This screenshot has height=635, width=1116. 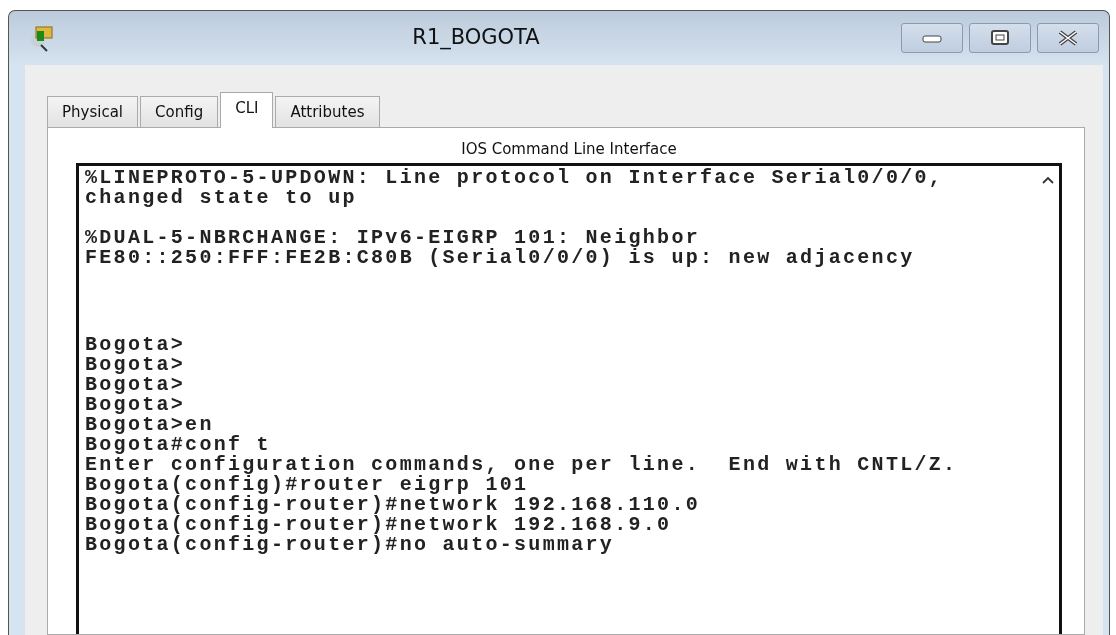 What do you see at coordinates (93, 111) in the screenshot?
I see `tab: Physical` at bounding box center [93, 111].